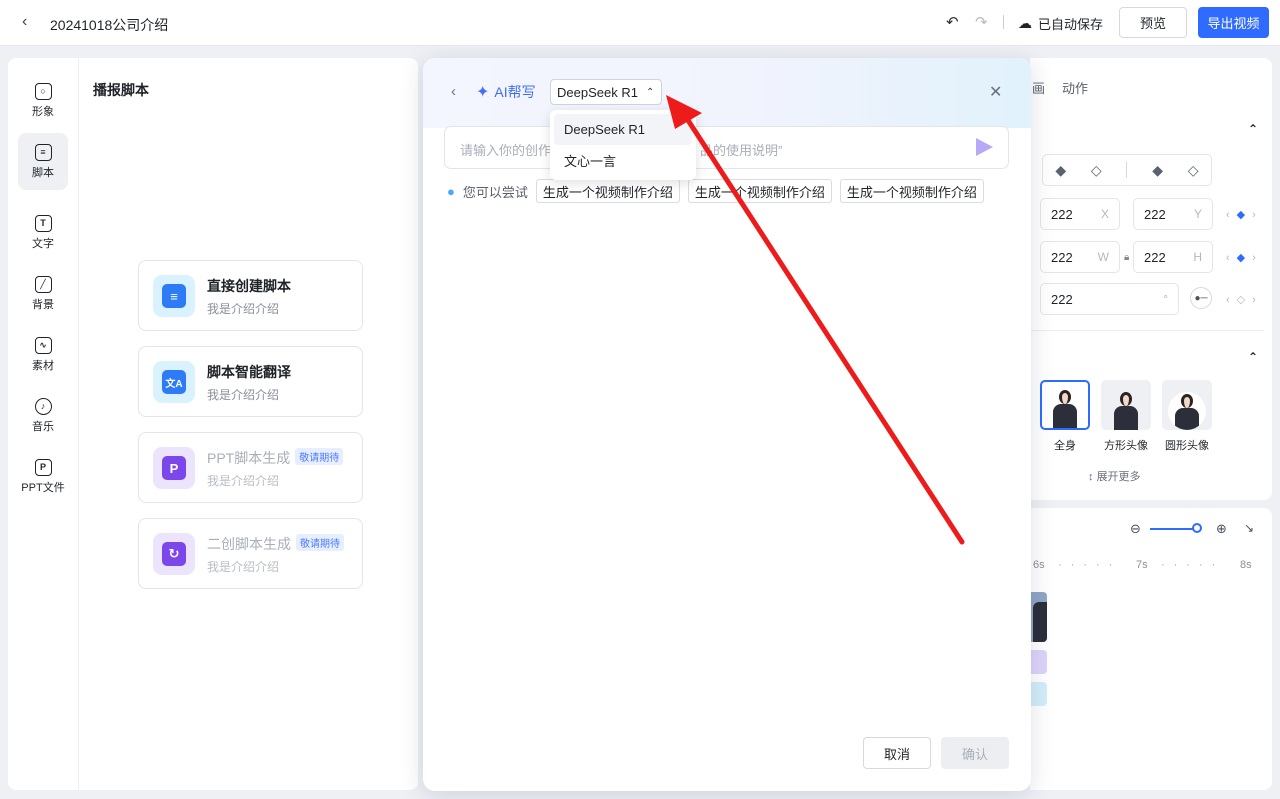 This screenshot has height=799, width=1280. What do you see at coordinates (623, 129) in the screenshot?
I see `model-option: DeepSeek R1` at bounding box center [623, 129].